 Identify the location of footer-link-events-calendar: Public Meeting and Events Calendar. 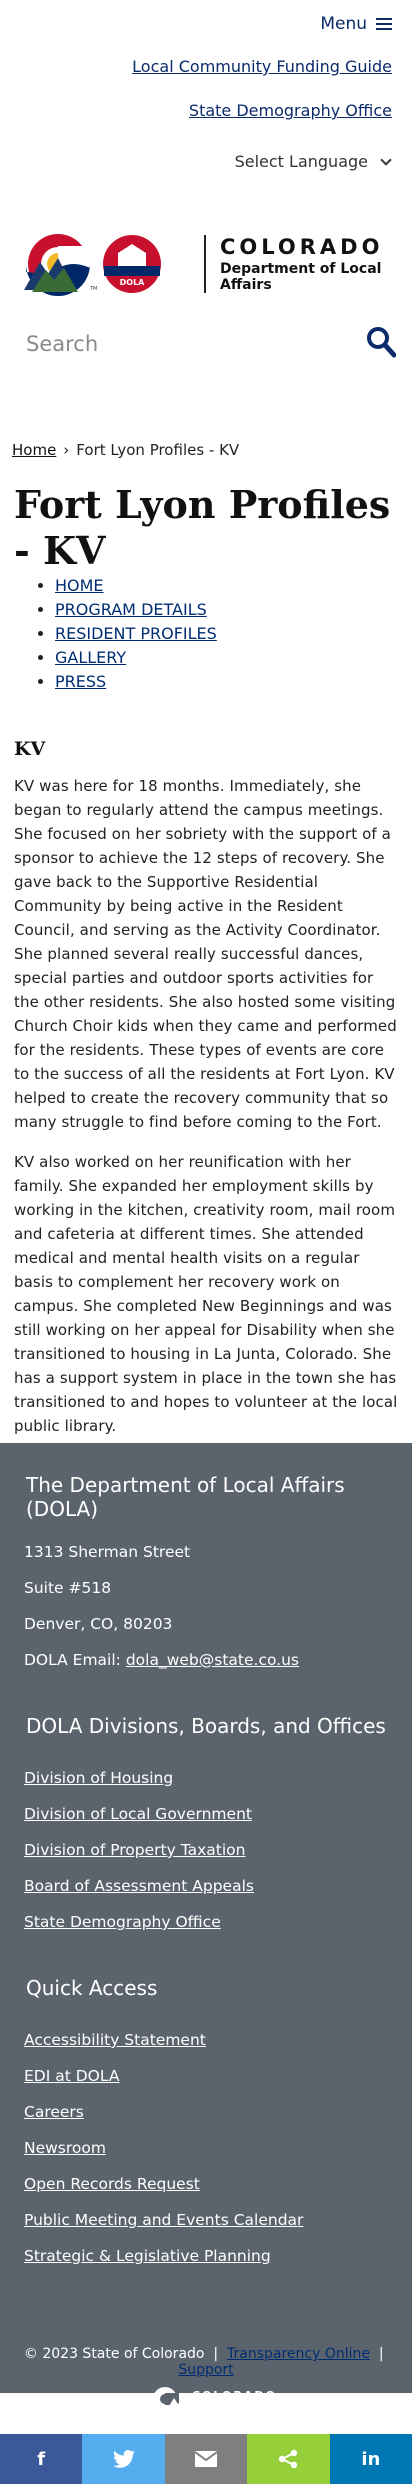
(163, 2220).